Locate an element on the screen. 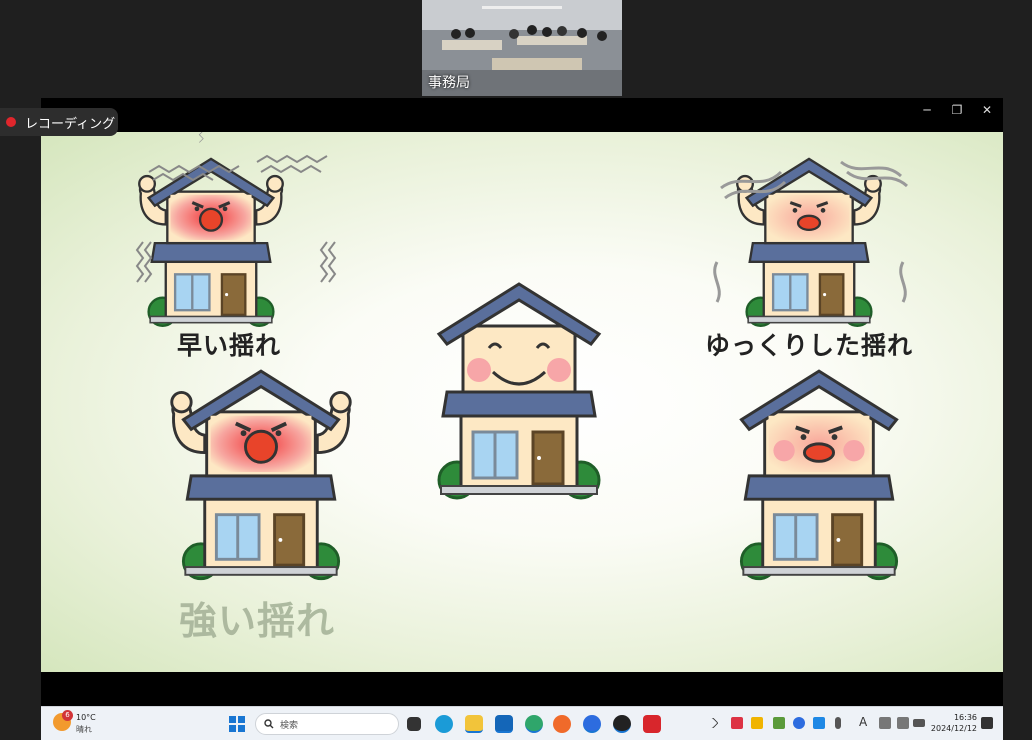  window-titlebar: ─ ❐ ✕ is located at coordinates (522, 110).